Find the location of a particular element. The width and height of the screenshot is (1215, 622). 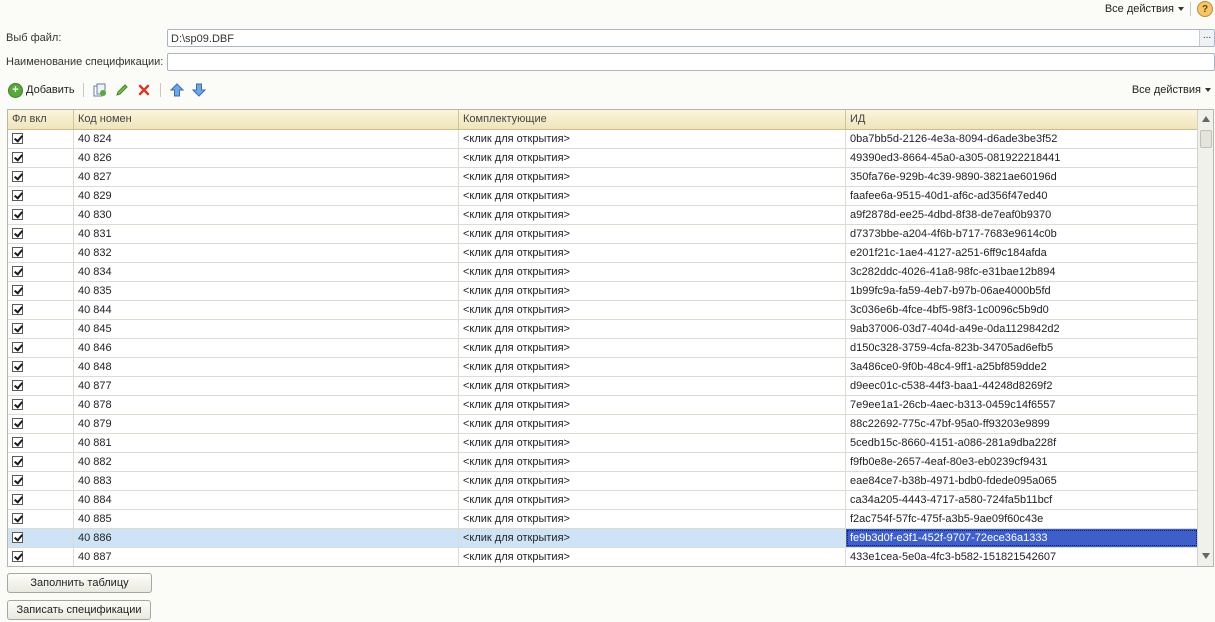

code-cell: 40 834 is located at coordinates (266, 272).